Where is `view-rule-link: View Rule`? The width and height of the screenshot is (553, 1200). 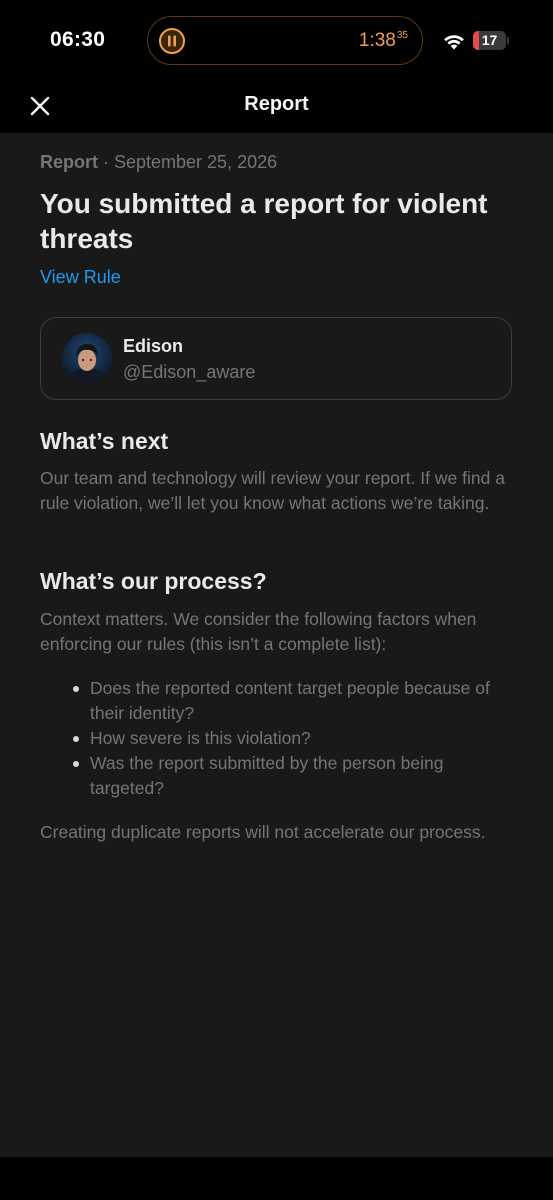 view-rule-link: View Rule is located at coordinates (80, 277).